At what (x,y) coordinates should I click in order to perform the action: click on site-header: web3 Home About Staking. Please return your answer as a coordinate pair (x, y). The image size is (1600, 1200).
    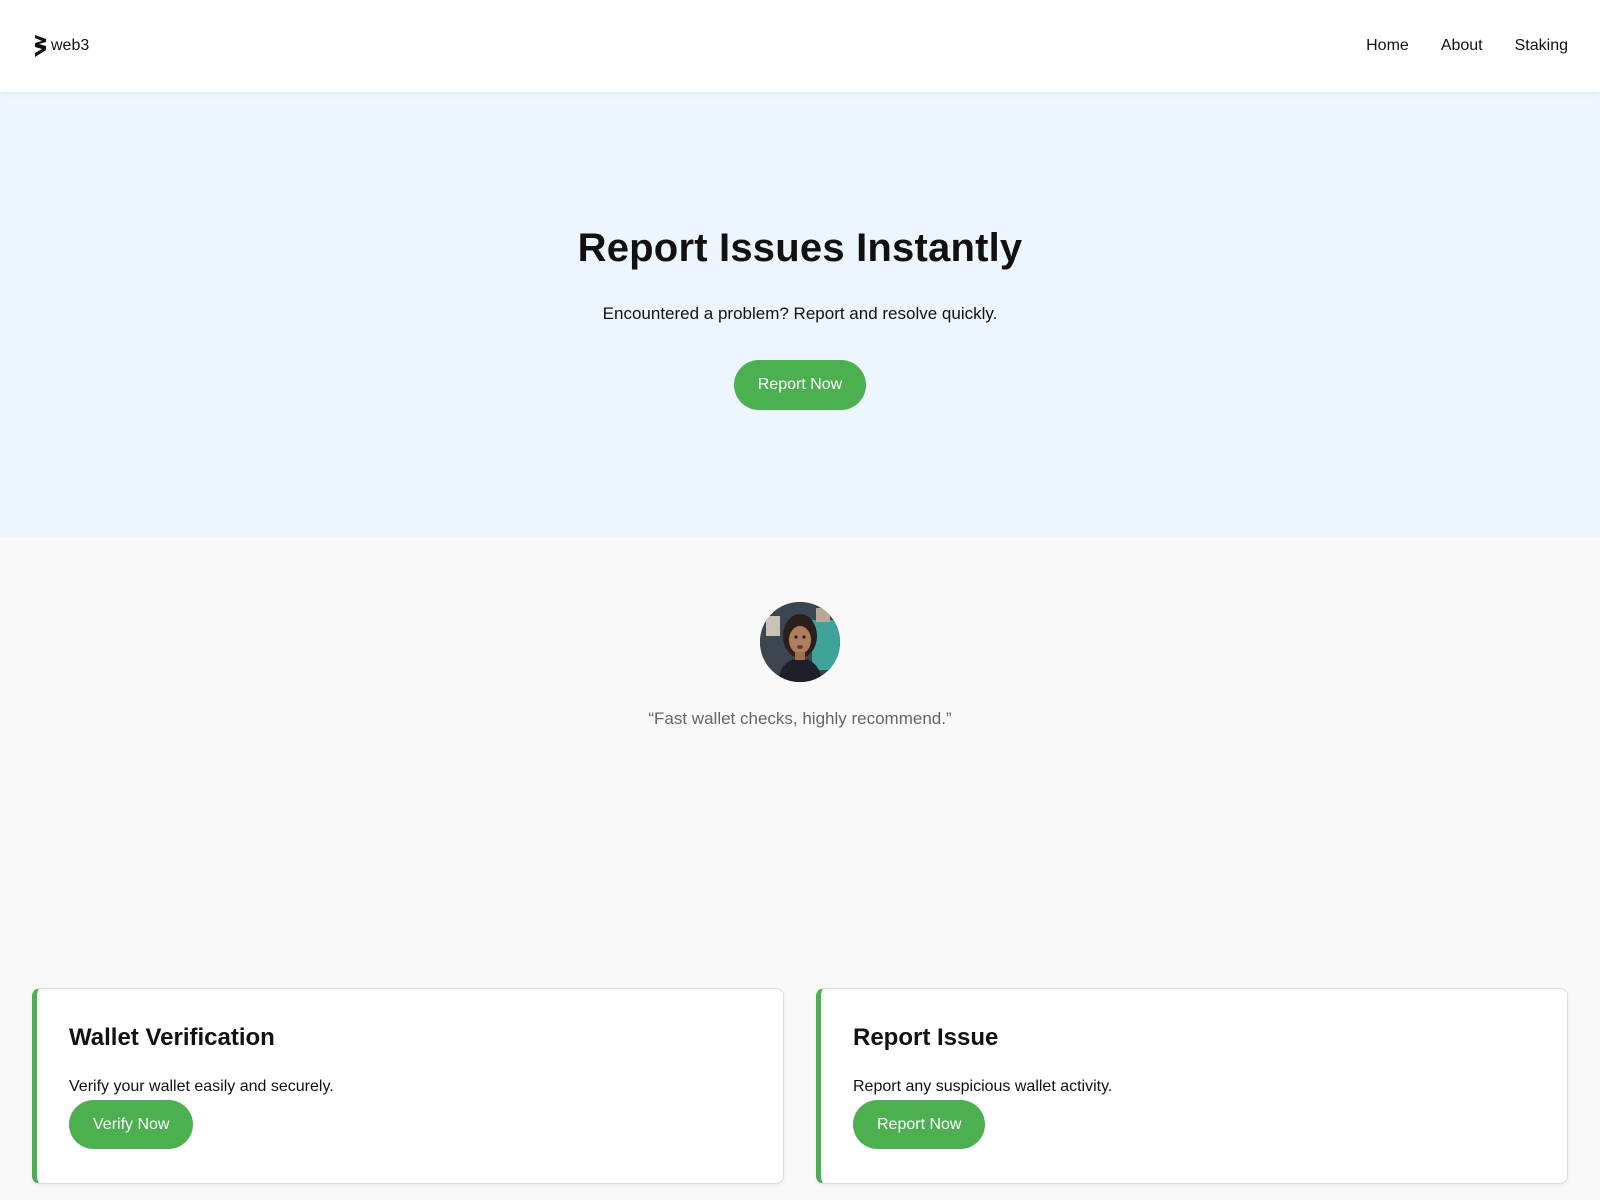
    Looking at the image, I should click on (800, 46).